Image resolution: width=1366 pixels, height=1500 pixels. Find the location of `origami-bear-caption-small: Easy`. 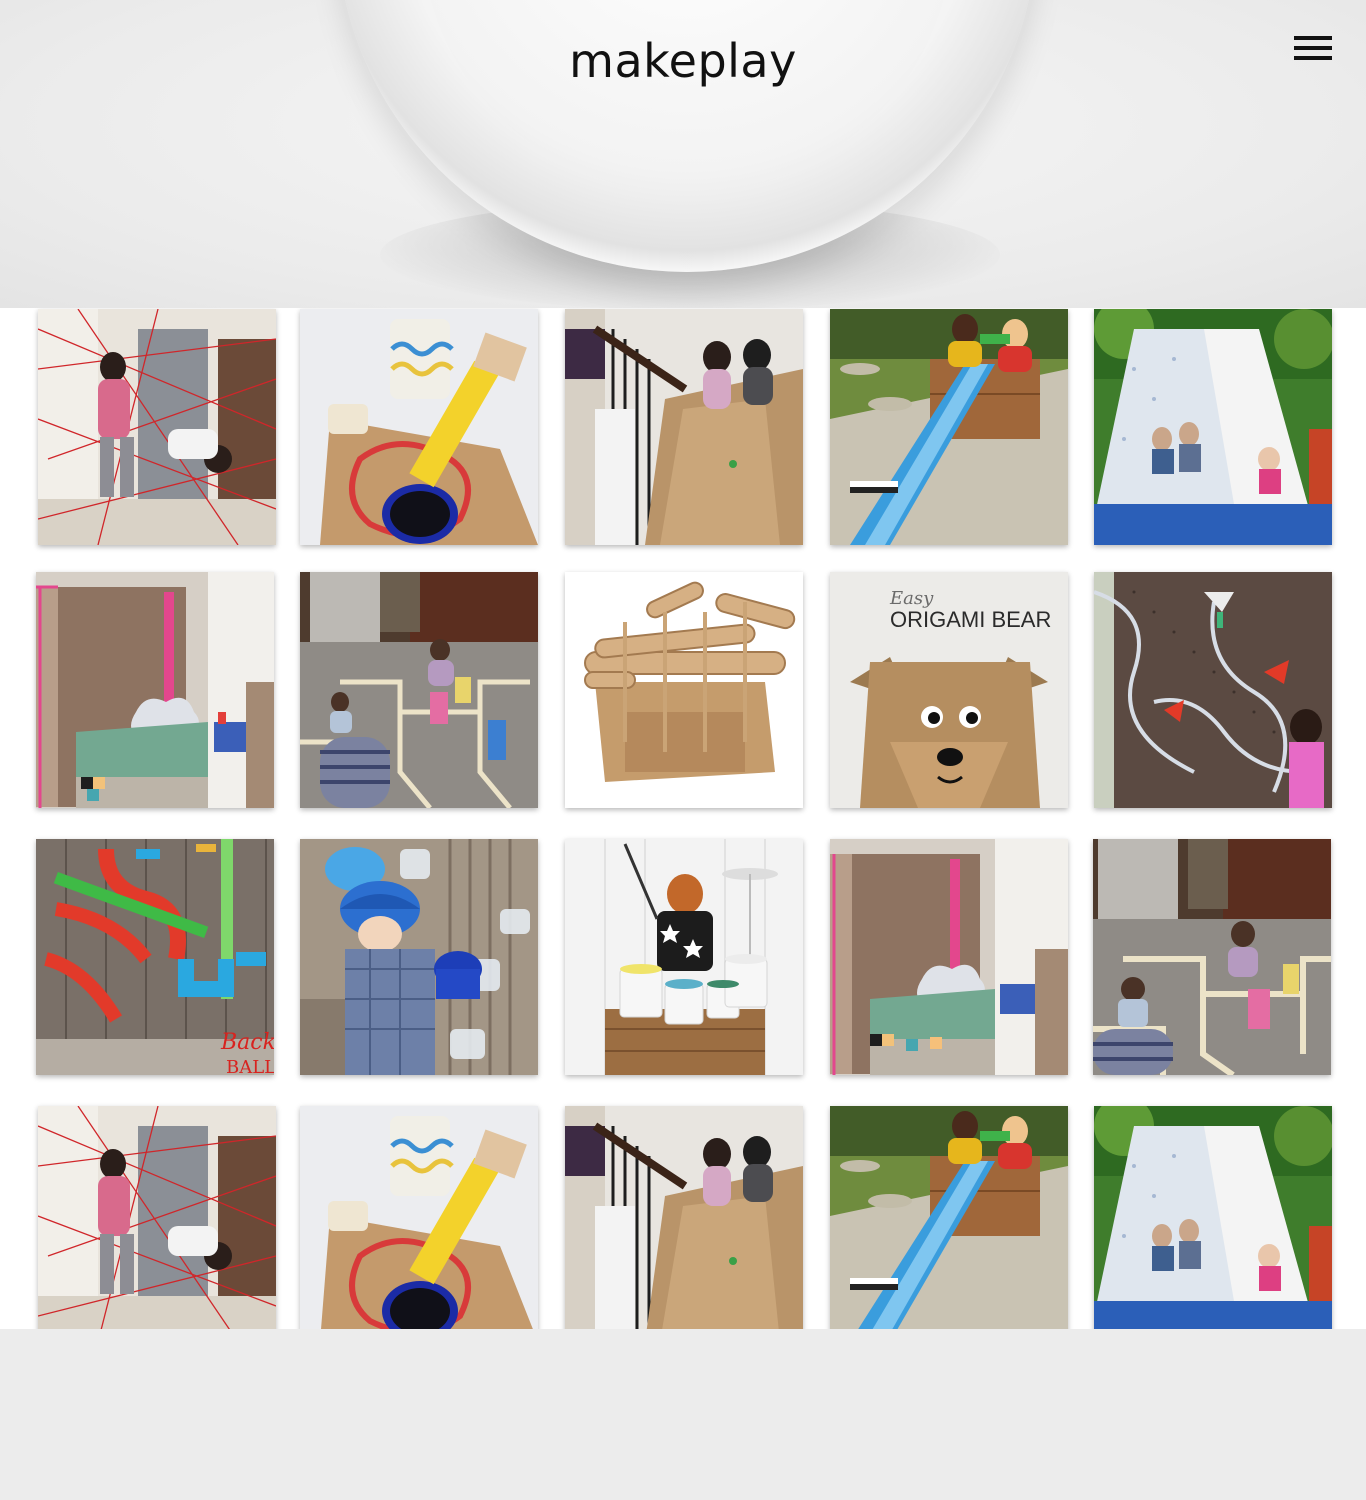

origami-bear-caption-small: Easy is located at coordinates (911, 598).